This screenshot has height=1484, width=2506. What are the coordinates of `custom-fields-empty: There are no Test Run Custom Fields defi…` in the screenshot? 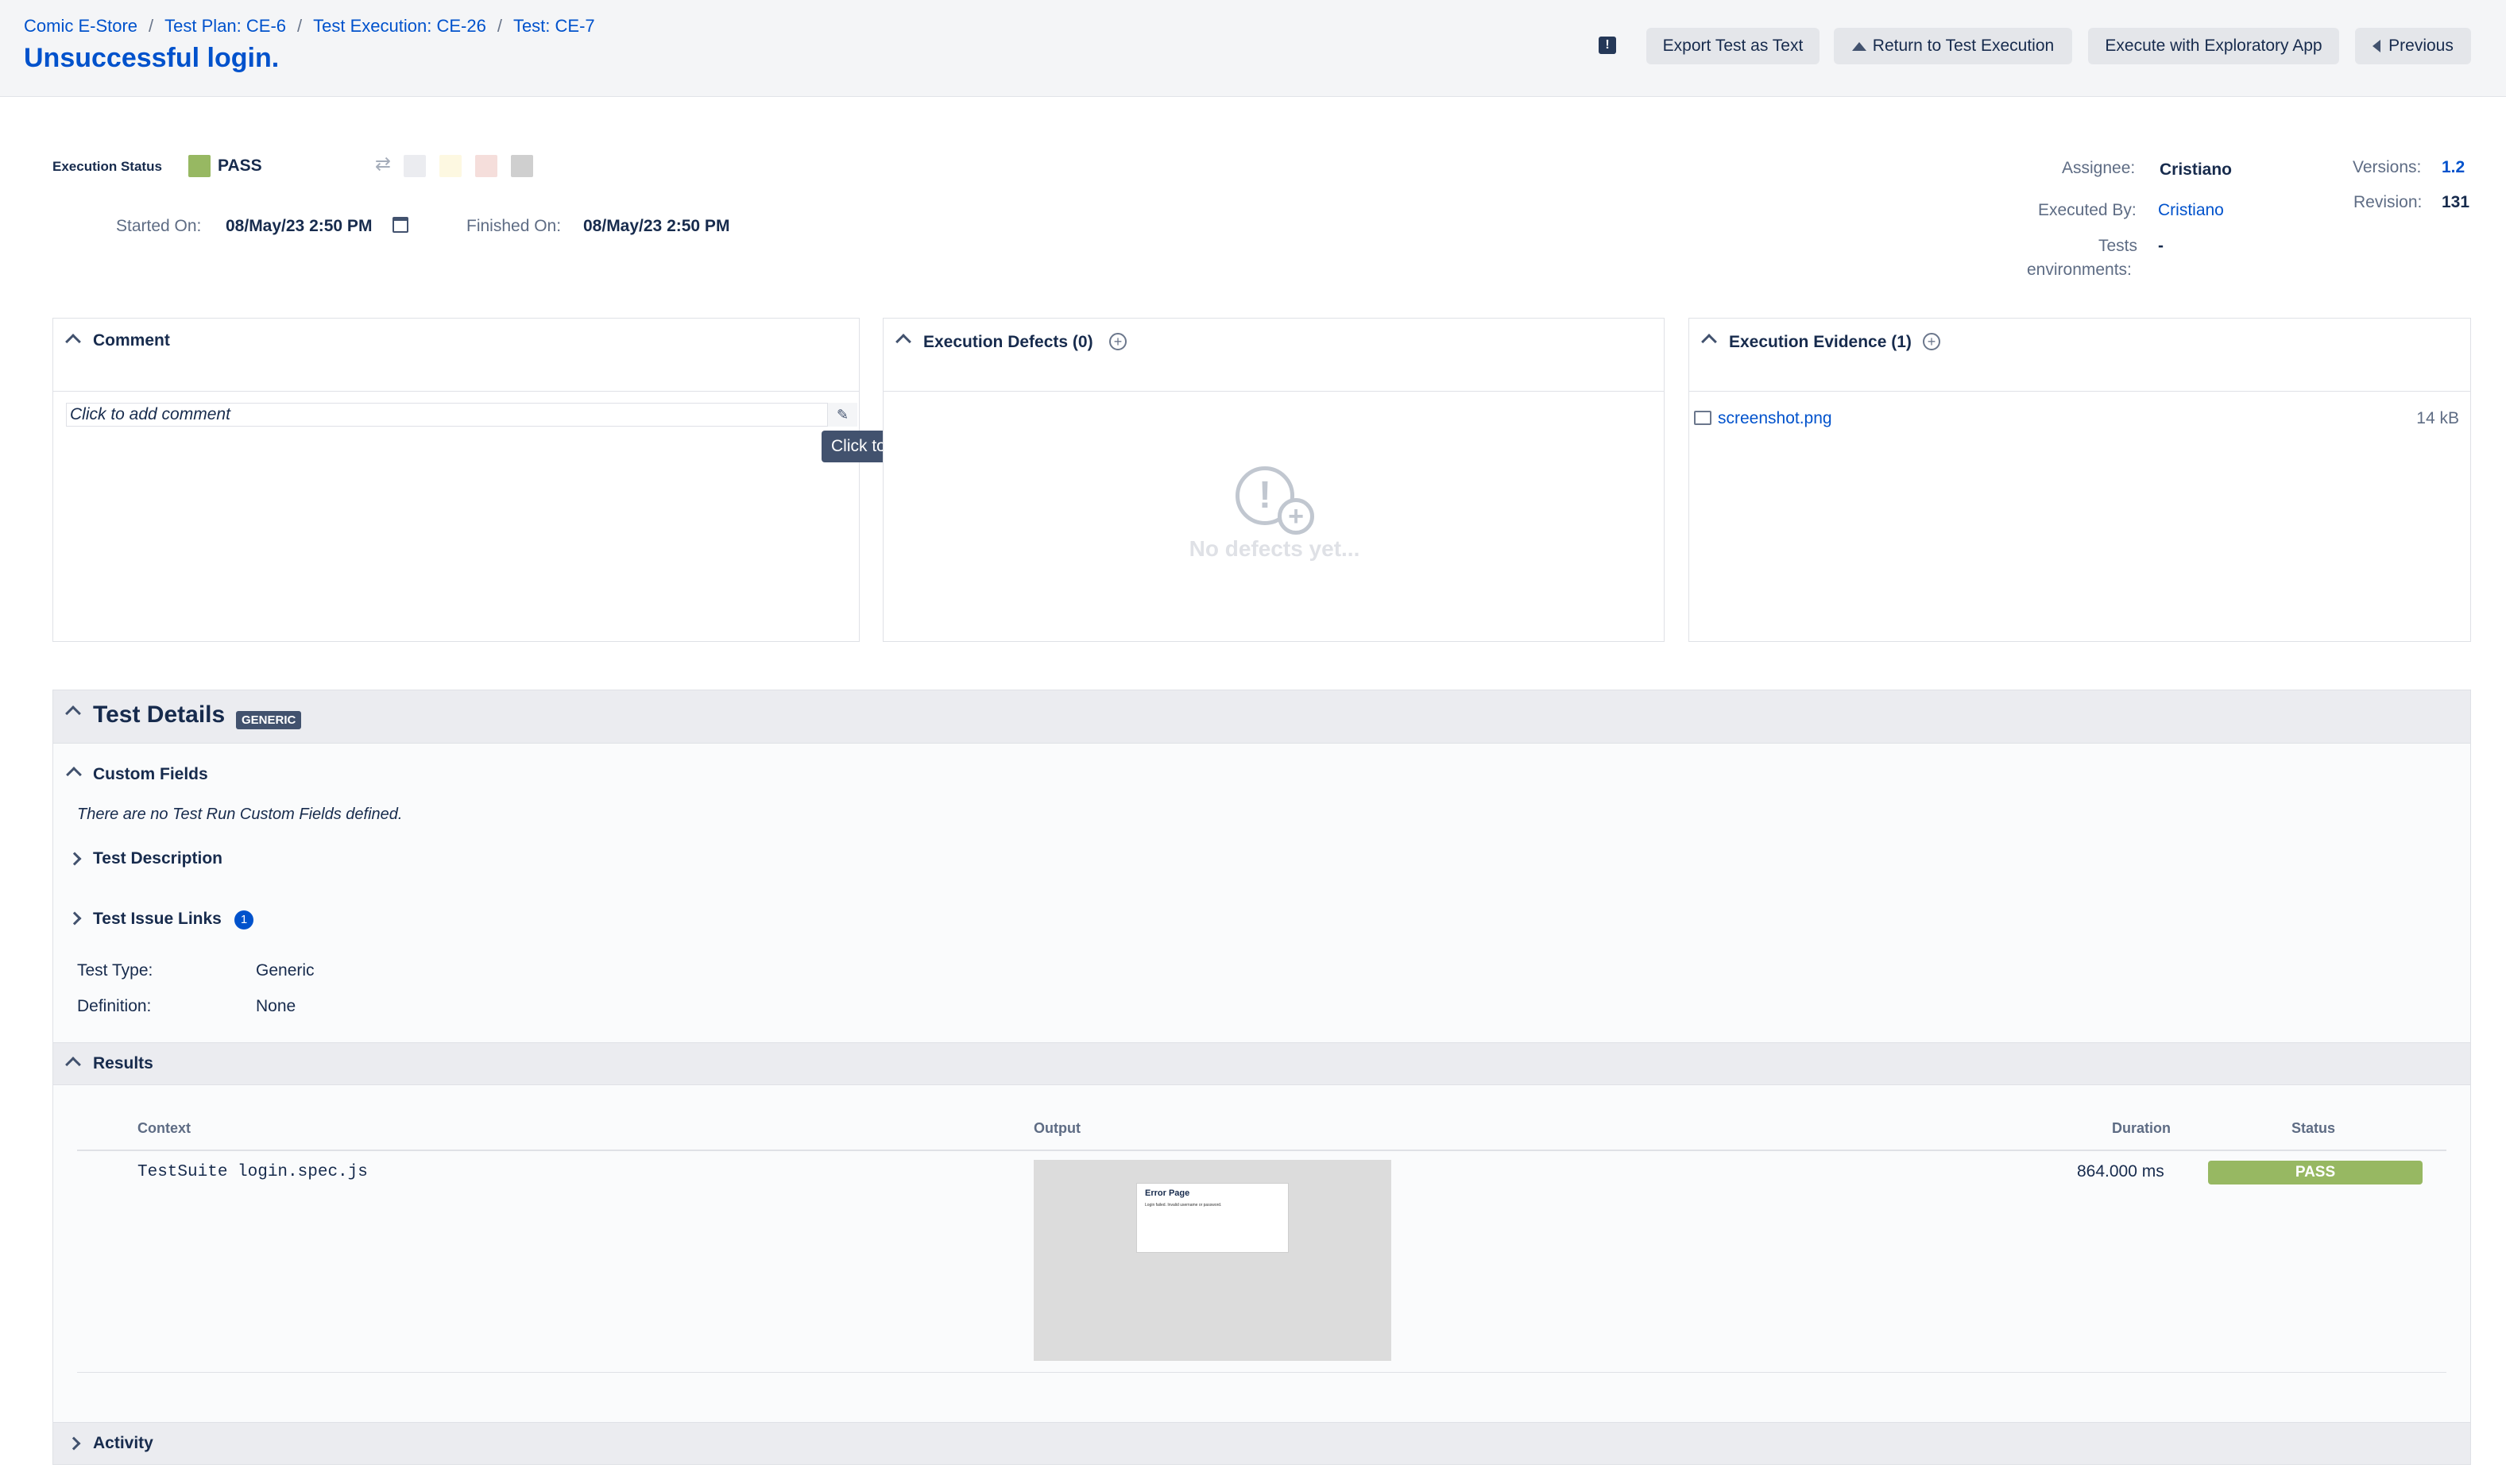 It's located at (240, 815).